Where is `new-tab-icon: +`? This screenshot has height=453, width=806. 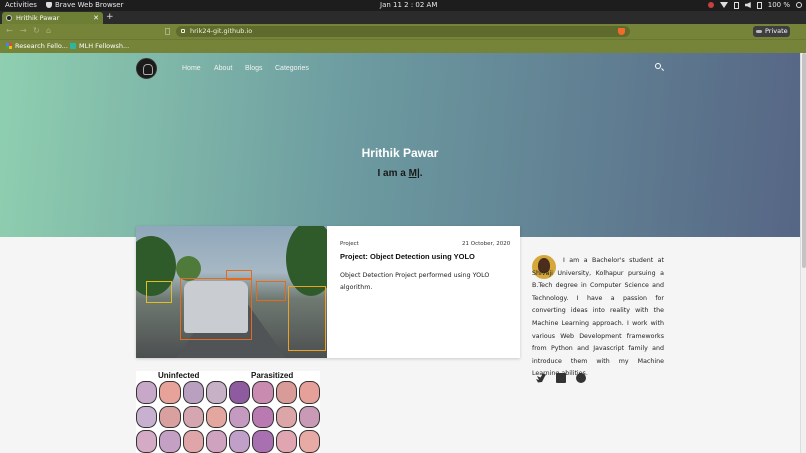 new-tab-icon: + is located at coordinates (110, 17).